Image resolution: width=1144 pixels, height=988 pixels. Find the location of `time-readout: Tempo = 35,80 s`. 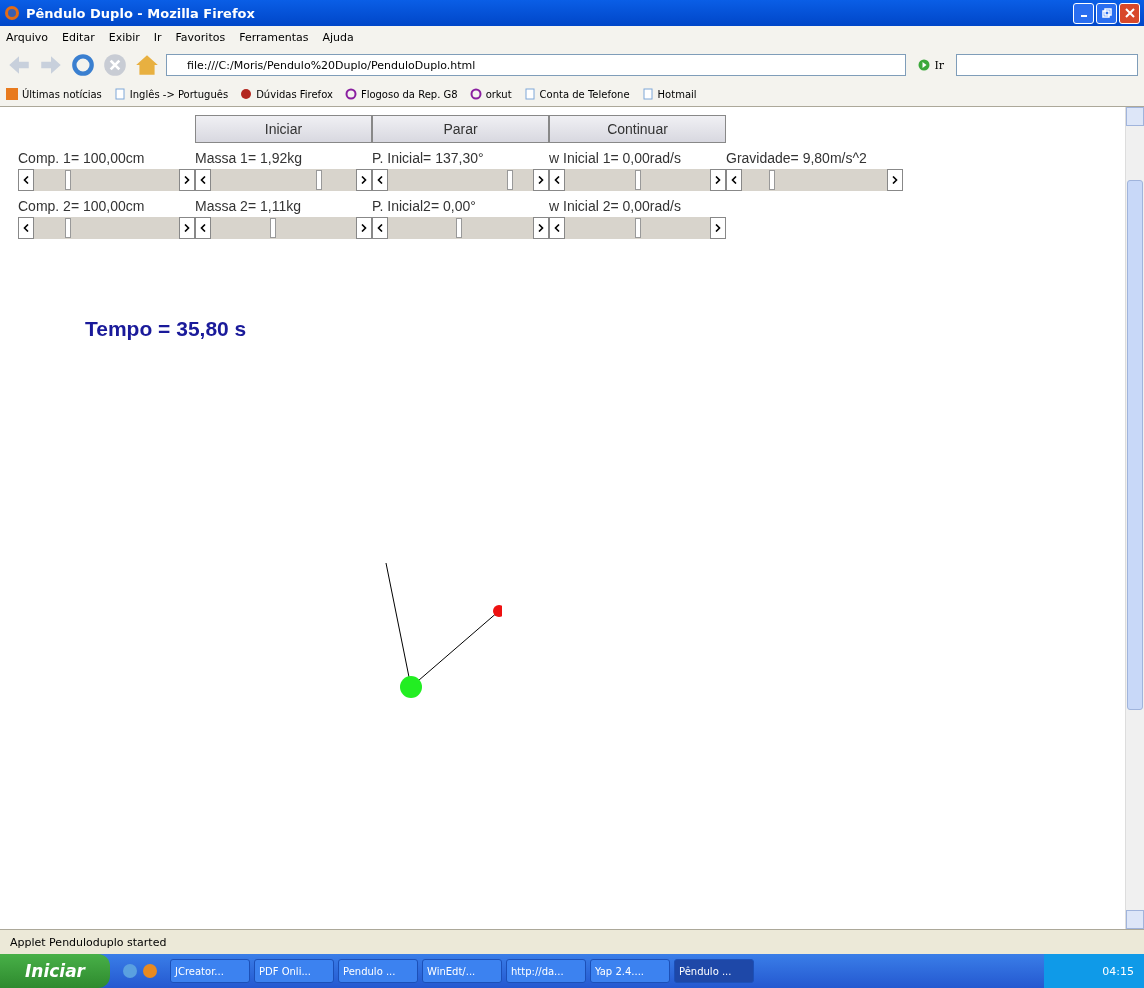

time-readout: Tempo = 35,80 s is located at coordinates (166, 329).